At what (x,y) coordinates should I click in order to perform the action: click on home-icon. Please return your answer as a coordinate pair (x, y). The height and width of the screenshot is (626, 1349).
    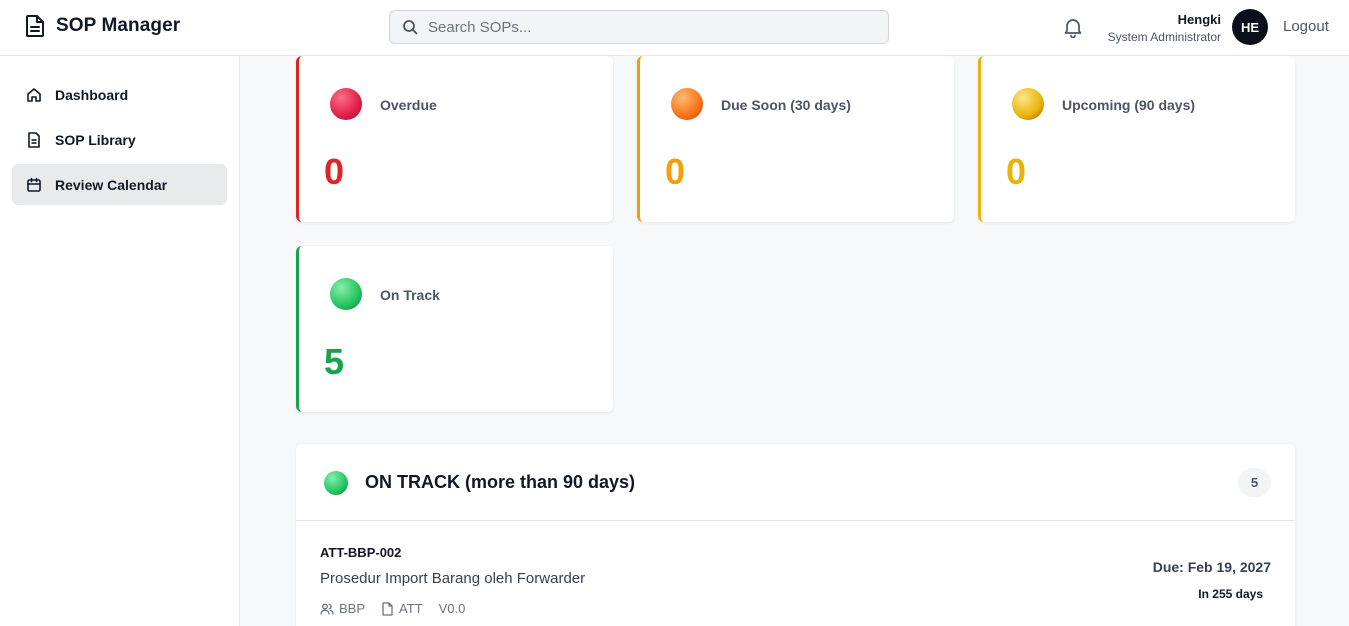
    Looking at the image, I should click on (34, 94).